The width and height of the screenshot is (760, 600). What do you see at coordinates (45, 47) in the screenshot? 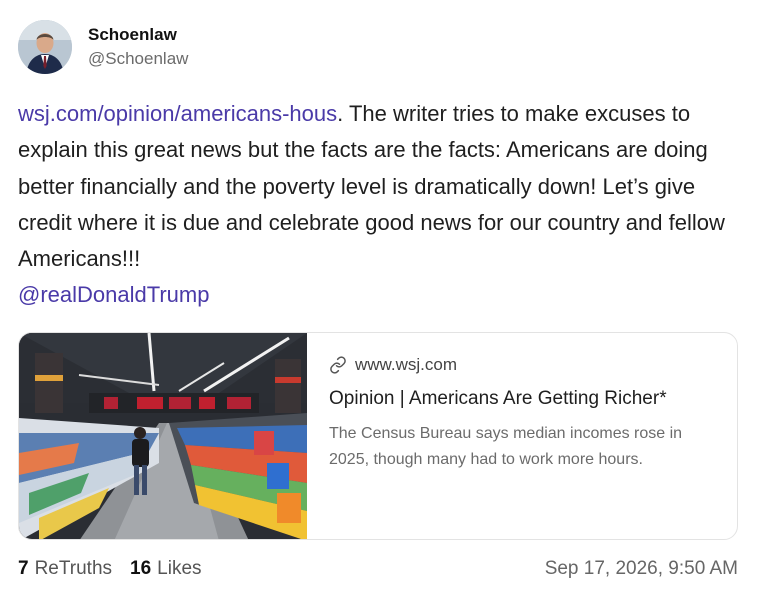
I see `avatar` at bounding box center [45, 47].